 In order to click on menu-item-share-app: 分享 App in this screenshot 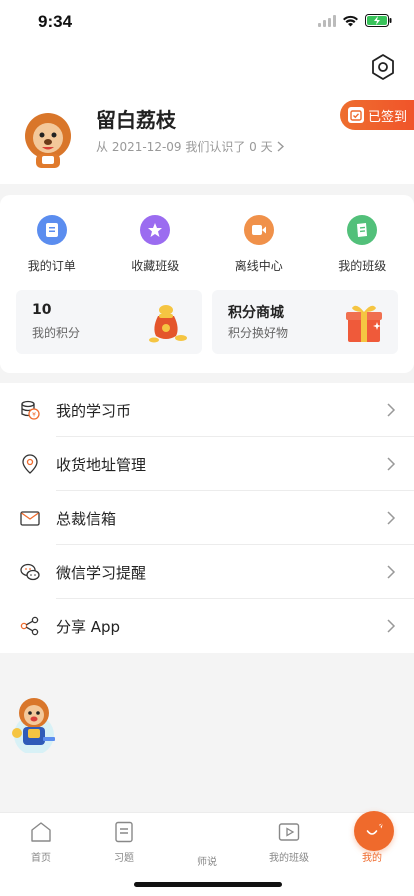, I will do `click(207, 626)`.